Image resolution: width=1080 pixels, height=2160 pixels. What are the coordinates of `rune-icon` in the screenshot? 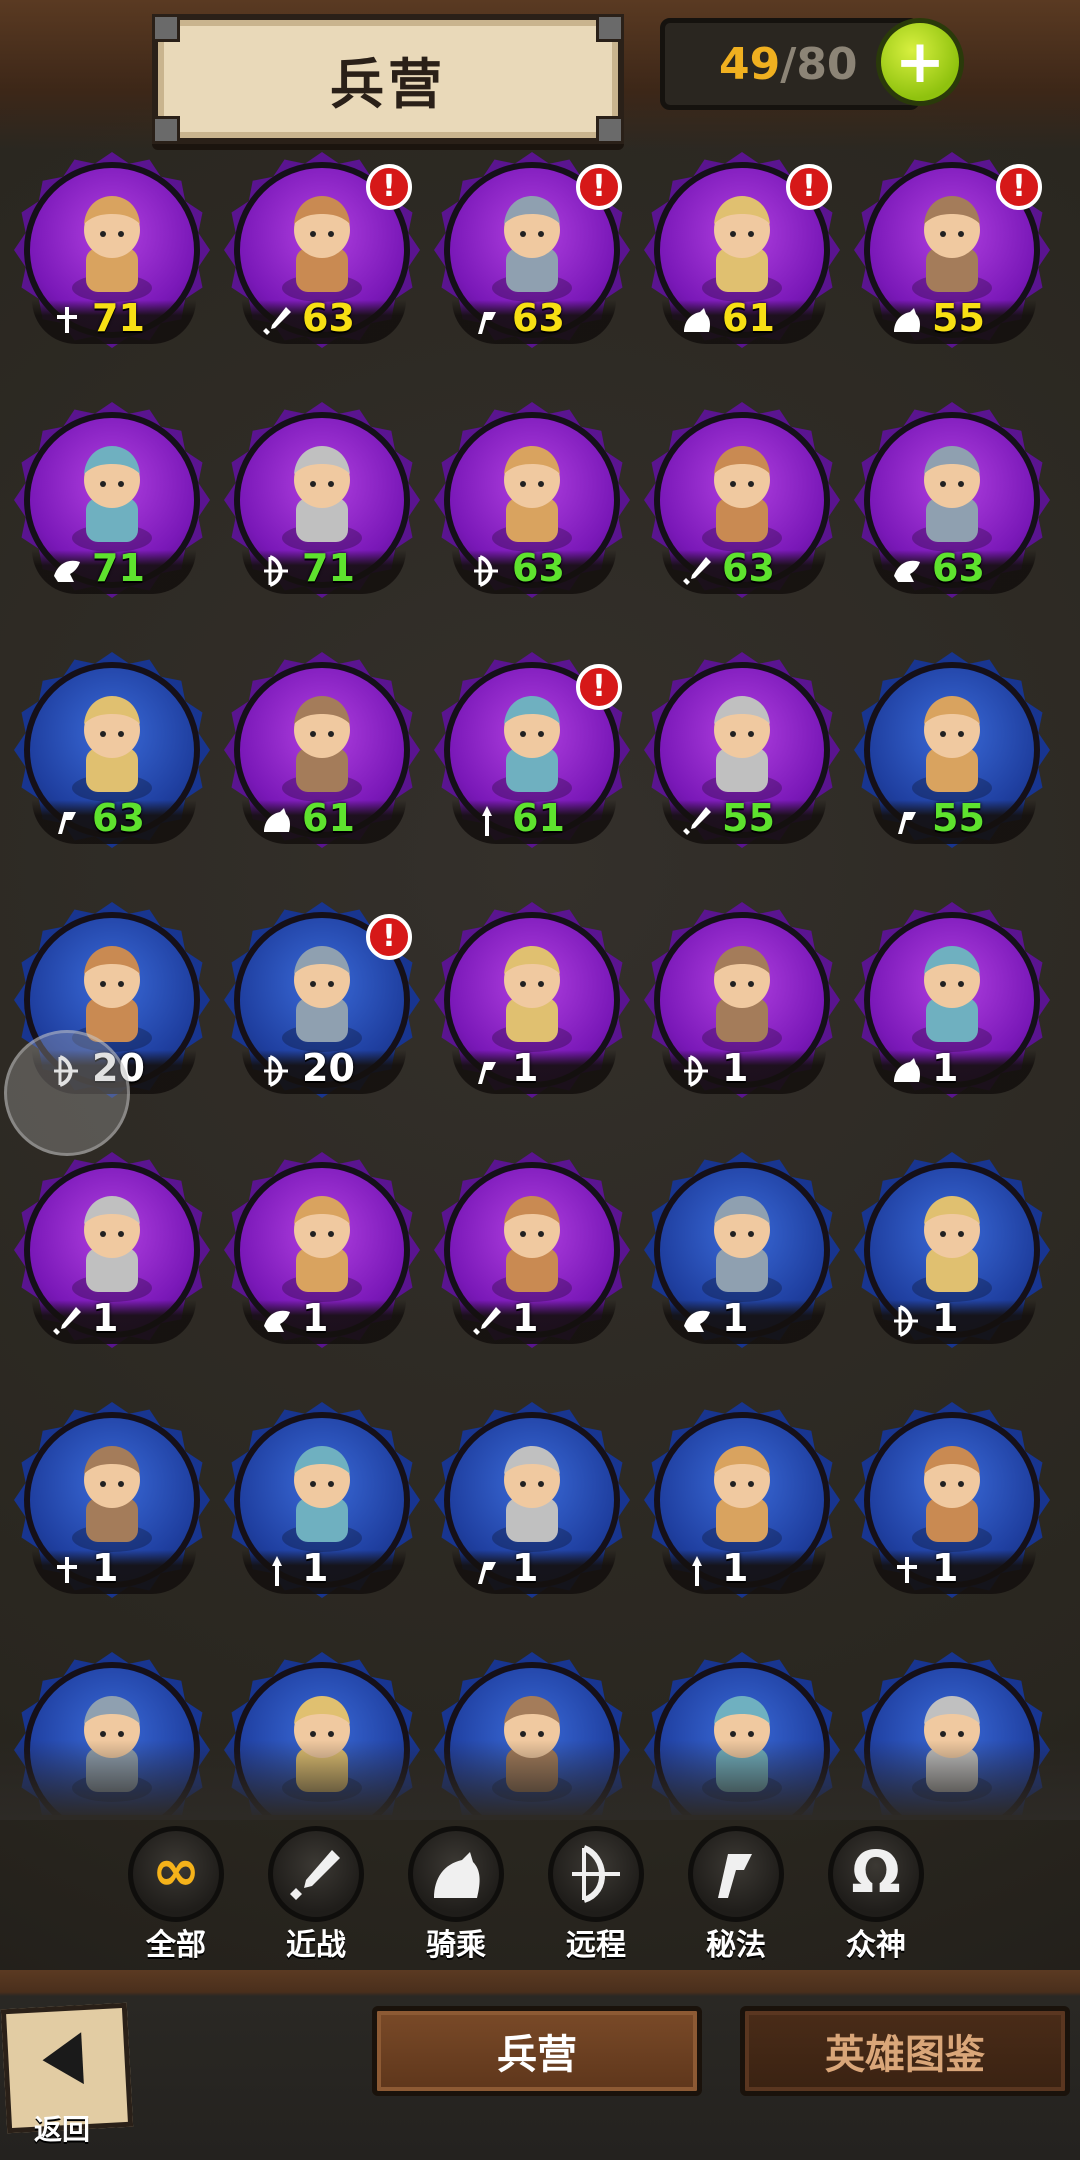 It's located at (736, 1874).